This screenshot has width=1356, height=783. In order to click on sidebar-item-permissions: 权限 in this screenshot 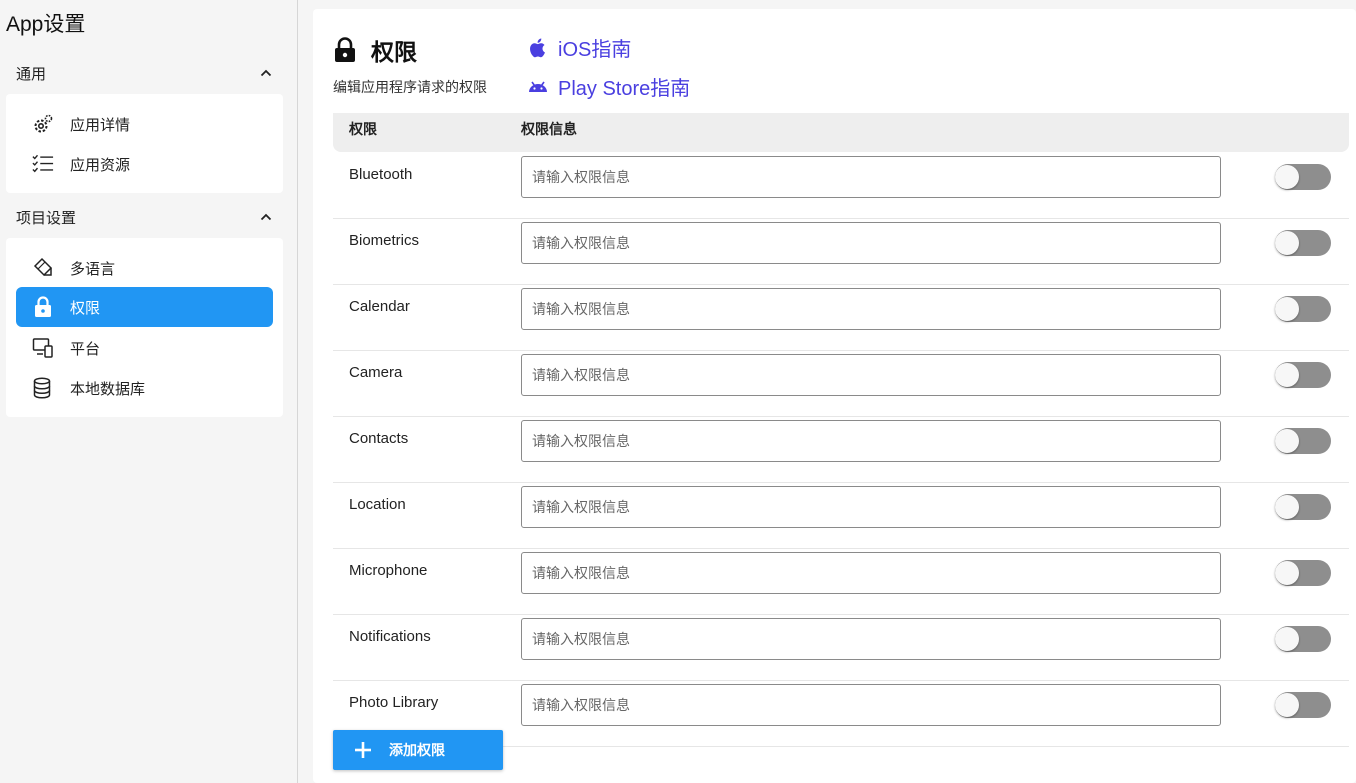, I will do `click(144, 307)`.